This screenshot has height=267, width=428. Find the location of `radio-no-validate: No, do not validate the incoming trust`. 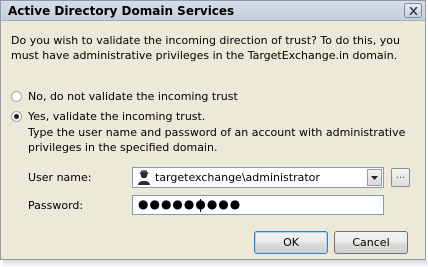

radio-no-validate: No, do not validate the incoming trust is located at coordinates (124, 96).